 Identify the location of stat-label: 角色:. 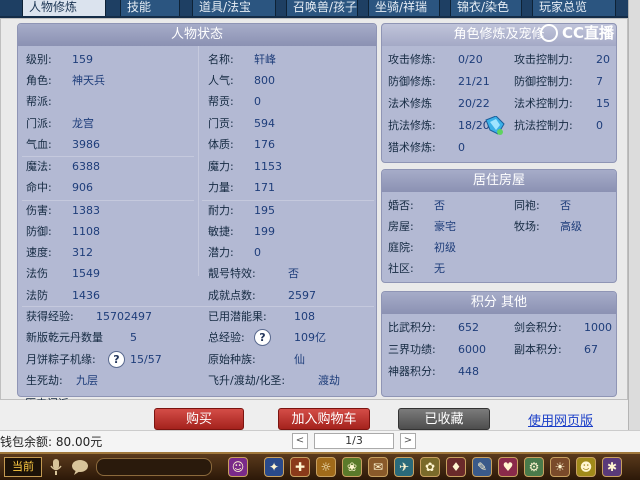
(39, 80).